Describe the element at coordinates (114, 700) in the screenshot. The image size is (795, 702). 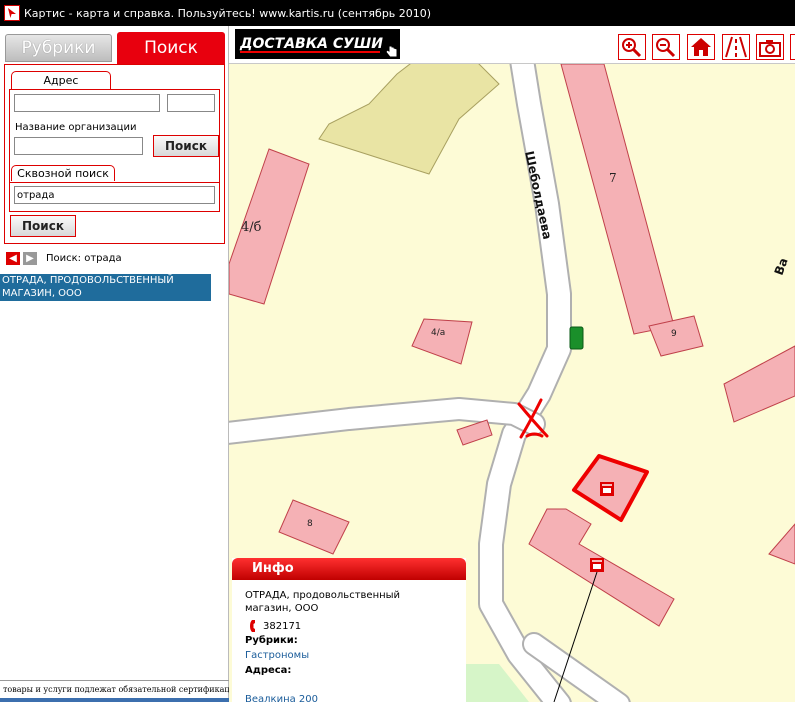
I see `footer-bar` at that location.